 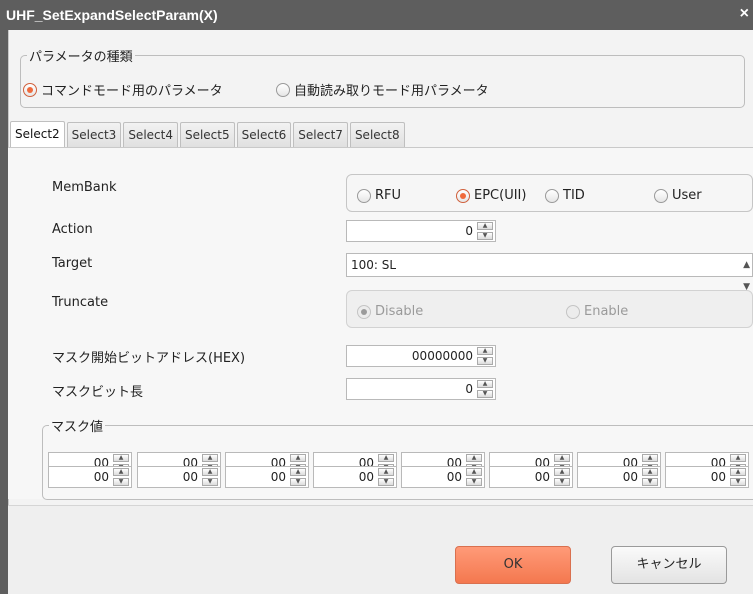 What do you see at coordinates (320, 134) in the screenshot?
I see `tab-select7: Select7` at bounding box center [320, 134].